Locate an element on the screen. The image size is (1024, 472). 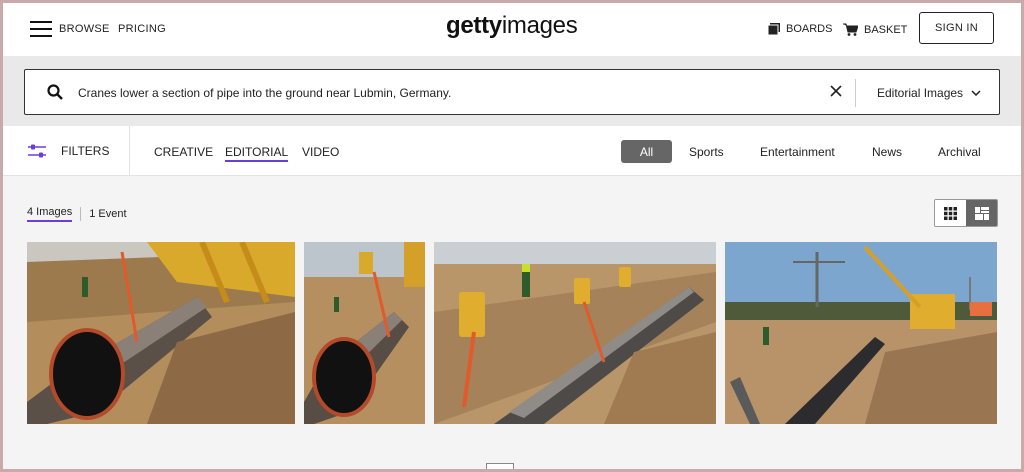
events-count-tab: 1 Event is located at coordinates (107, 214).